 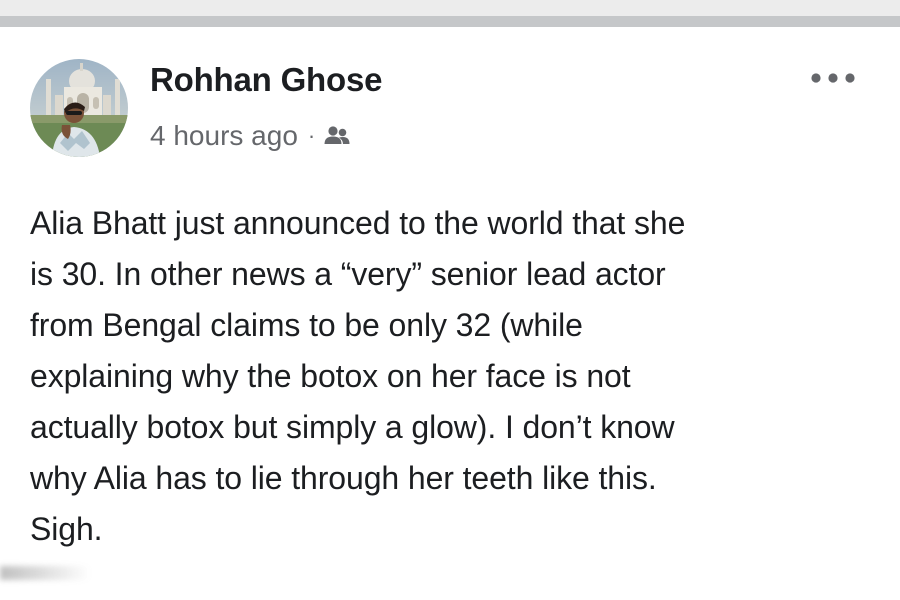 I want to click on previous-post-edge, so click(x=450, y=8).